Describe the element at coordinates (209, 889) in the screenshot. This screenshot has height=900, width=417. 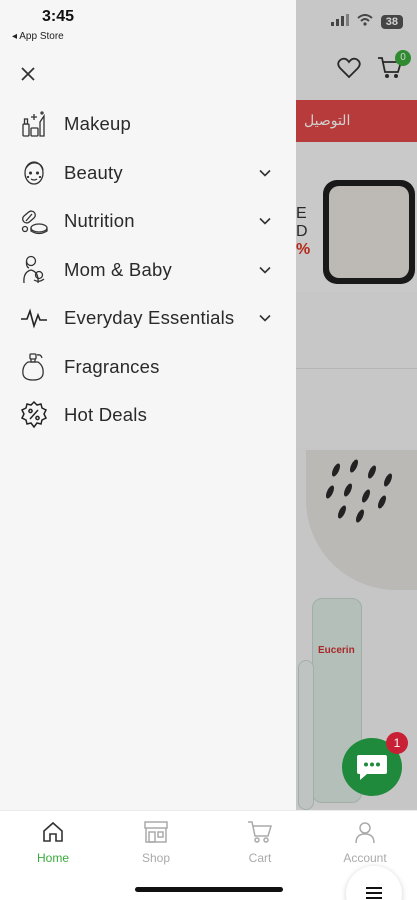
I see `home-indicator` at that location.